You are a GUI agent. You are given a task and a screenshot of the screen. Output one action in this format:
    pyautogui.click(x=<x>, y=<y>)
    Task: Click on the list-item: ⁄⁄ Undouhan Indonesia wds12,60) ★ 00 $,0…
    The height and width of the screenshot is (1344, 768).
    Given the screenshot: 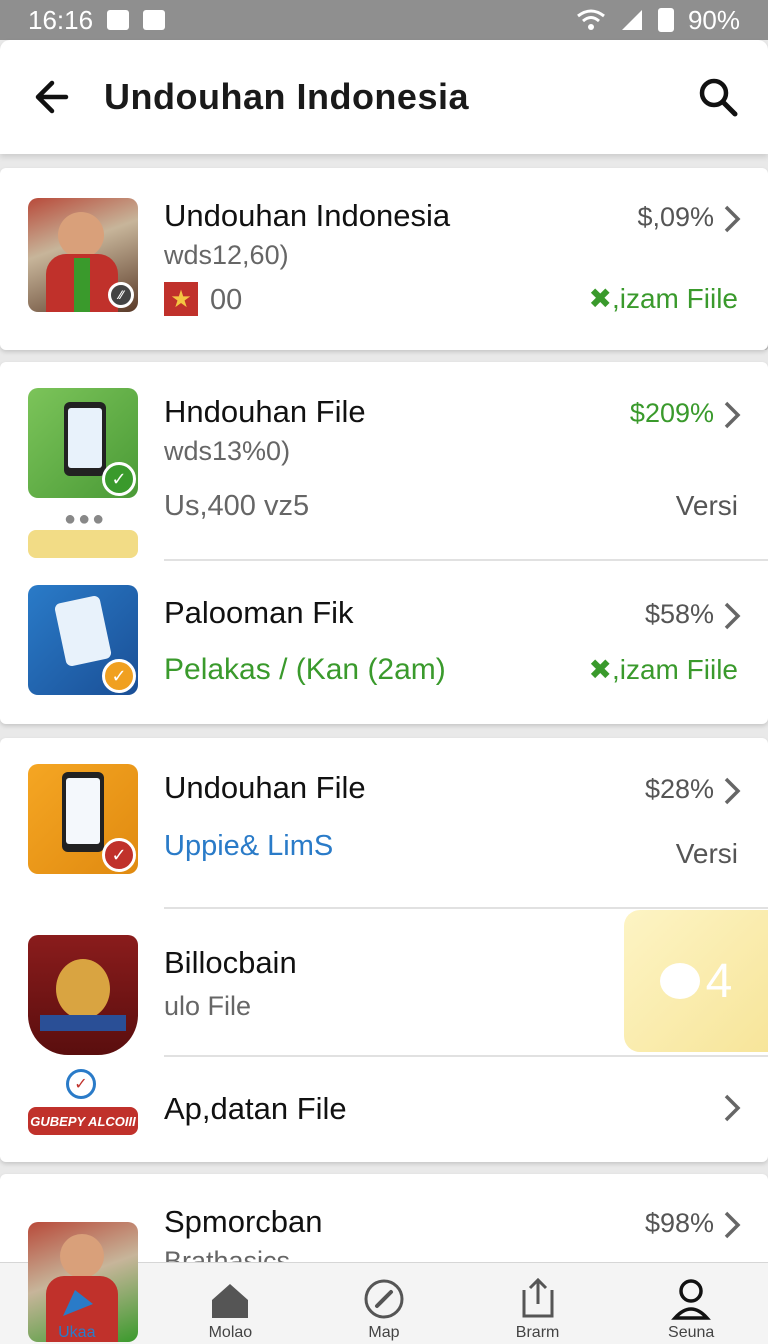 What is the action you would take?
    pyautogui.click(x=384, y=259)
    